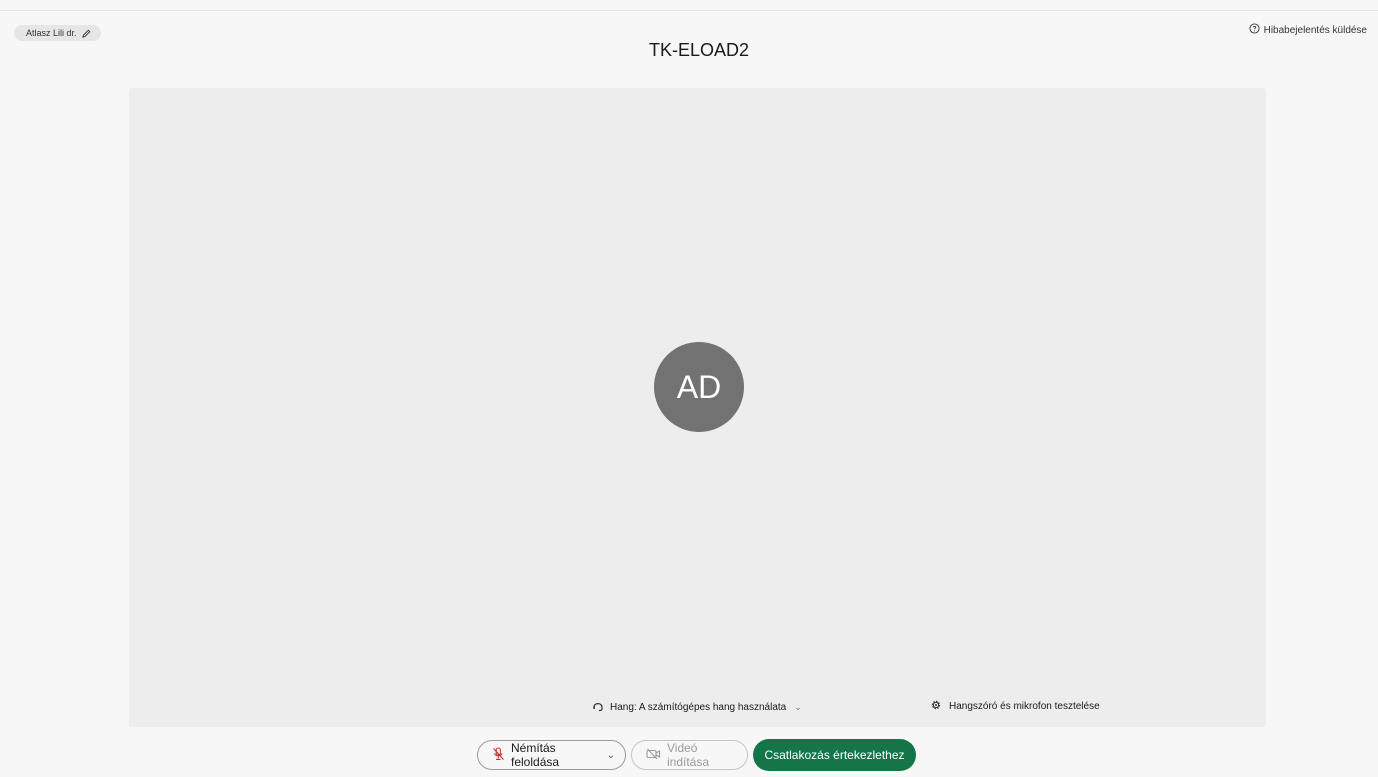 This screenshot has width=1378, height=777. What do you see at coordinates (86, 33) in the screenshot?
I see `pencil-icon` at bounding box center [86, 33].